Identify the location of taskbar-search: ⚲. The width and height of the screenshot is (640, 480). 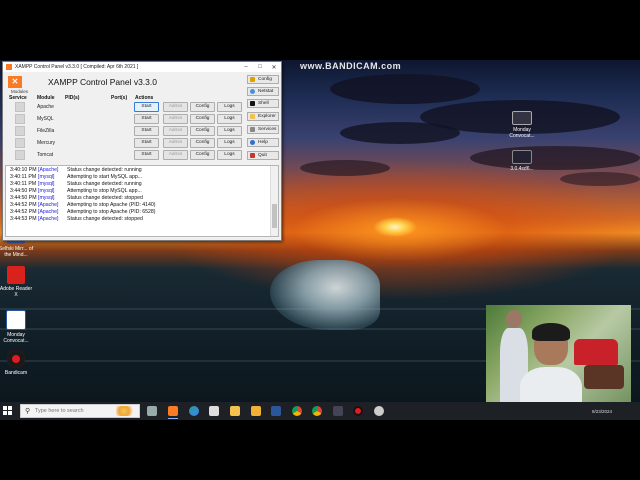
(80, 411).